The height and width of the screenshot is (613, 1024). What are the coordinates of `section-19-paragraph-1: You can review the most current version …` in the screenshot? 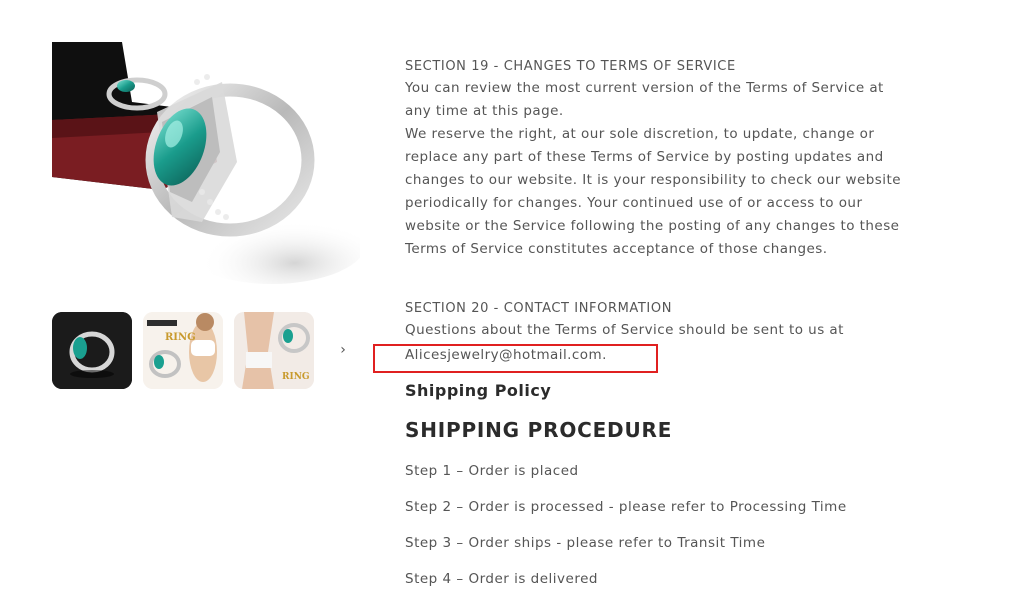 It's located at (644, 99).